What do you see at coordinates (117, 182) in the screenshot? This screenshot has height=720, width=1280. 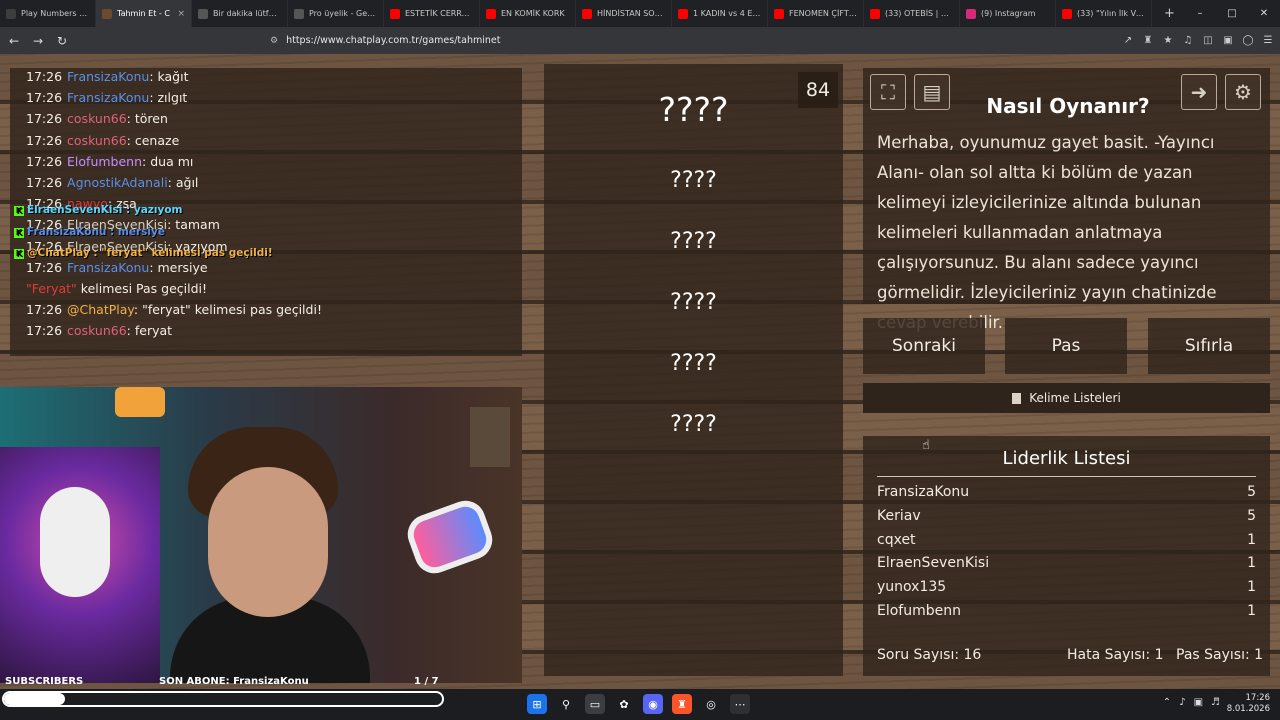 I see `chat-username: AgnostikAdanali` at bounding box center [117, 182].